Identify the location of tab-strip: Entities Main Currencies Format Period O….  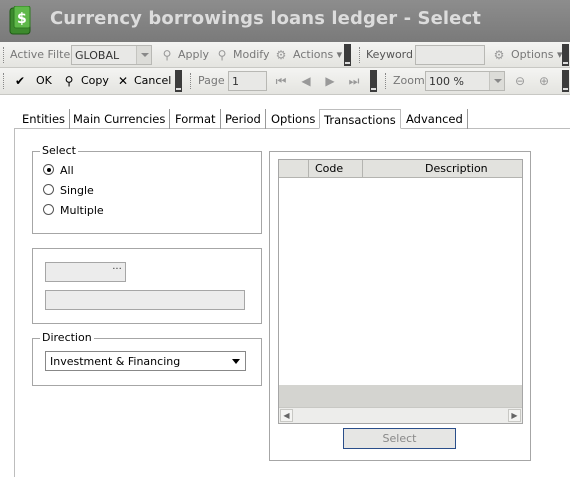
(292, 119).